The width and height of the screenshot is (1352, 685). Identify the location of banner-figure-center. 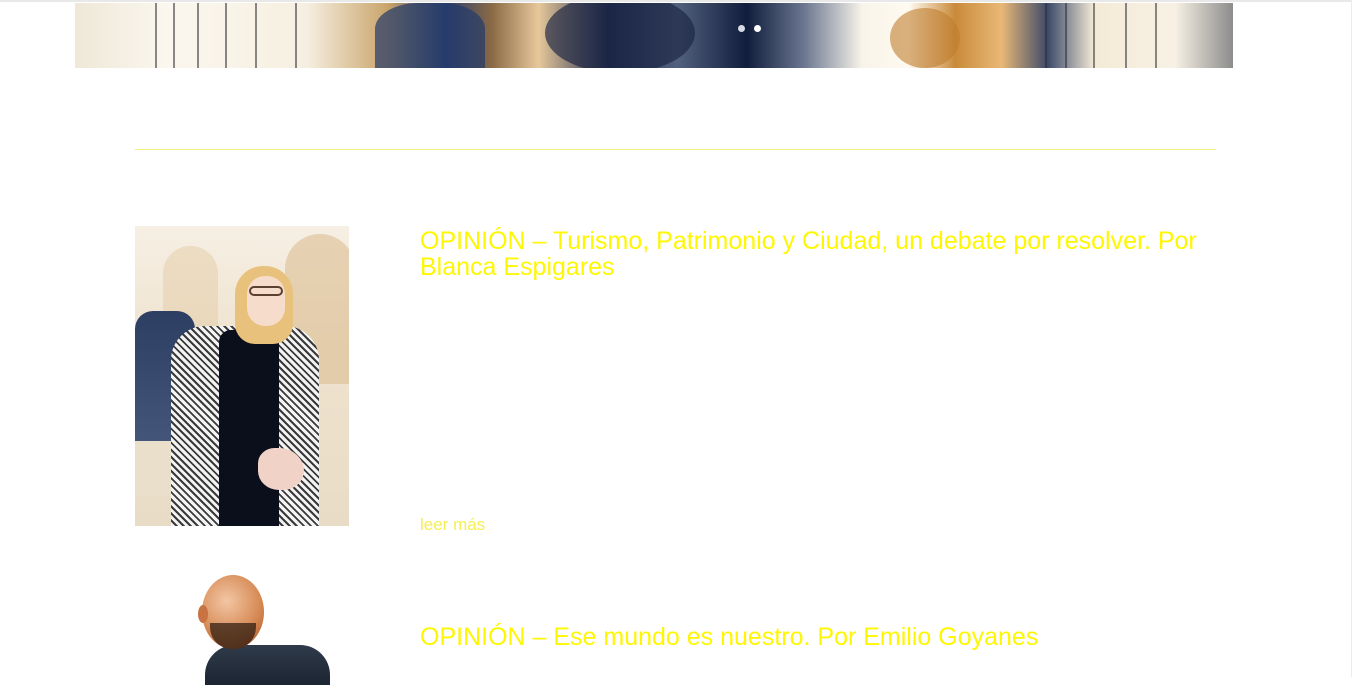
(620, 35).